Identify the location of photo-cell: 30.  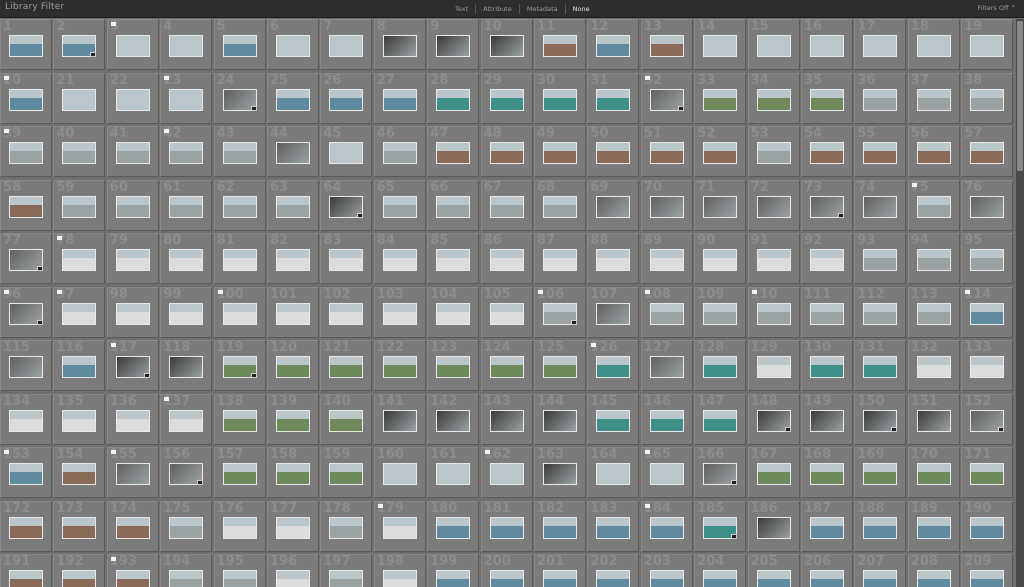
(560, 98).